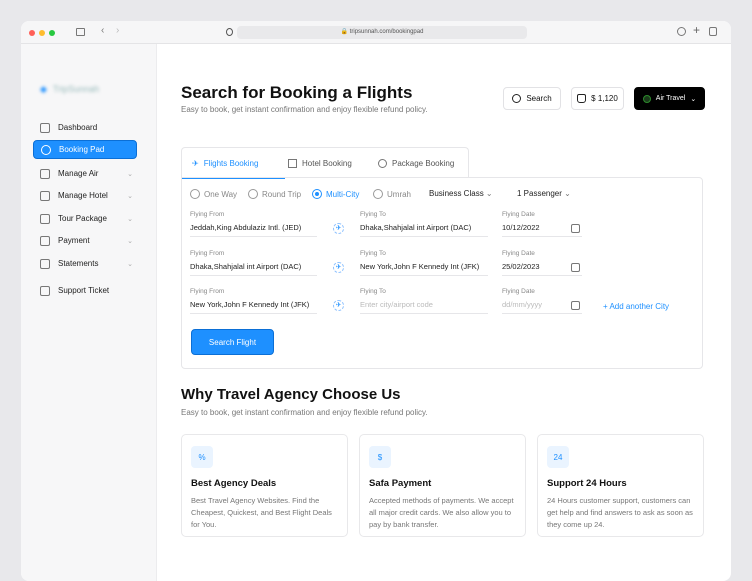  Describe the element at coordinates (399, 194) in the screenshot. I see `radio-label: Umrah` at that location.